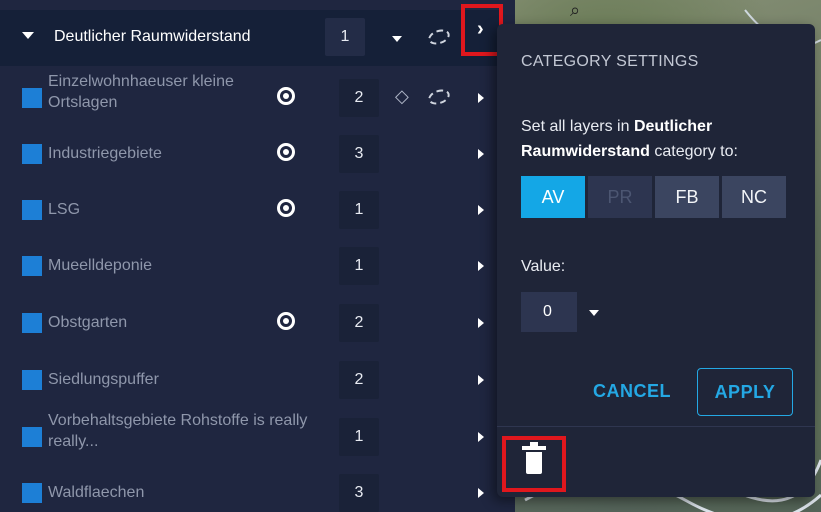 This screenshot has height=512, width=821. What do you see at coordinates (152, 36) in the screenshot?
I see `category-title: Deutlicher Raumwiderstand` at bounding box center [152, 36].